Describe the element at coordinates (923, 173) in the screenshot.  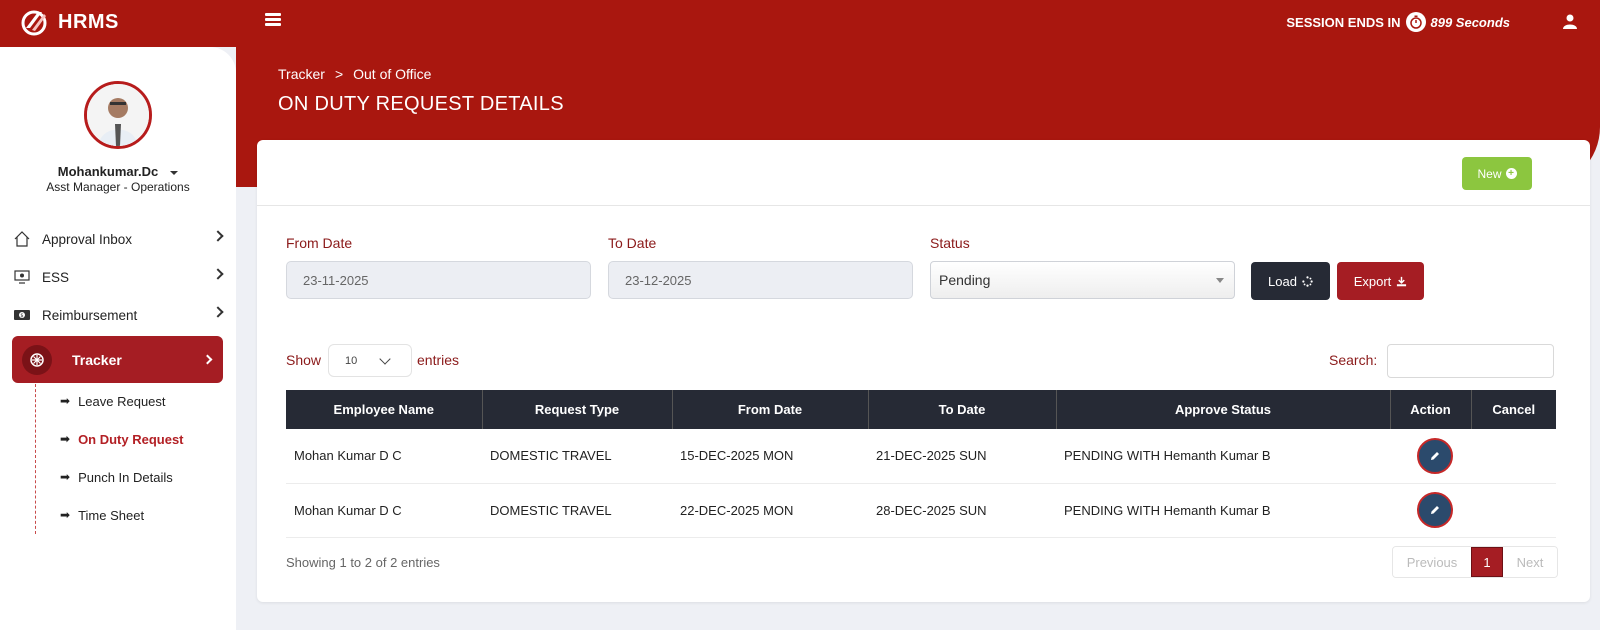
I see `card-header: New +` at that location.